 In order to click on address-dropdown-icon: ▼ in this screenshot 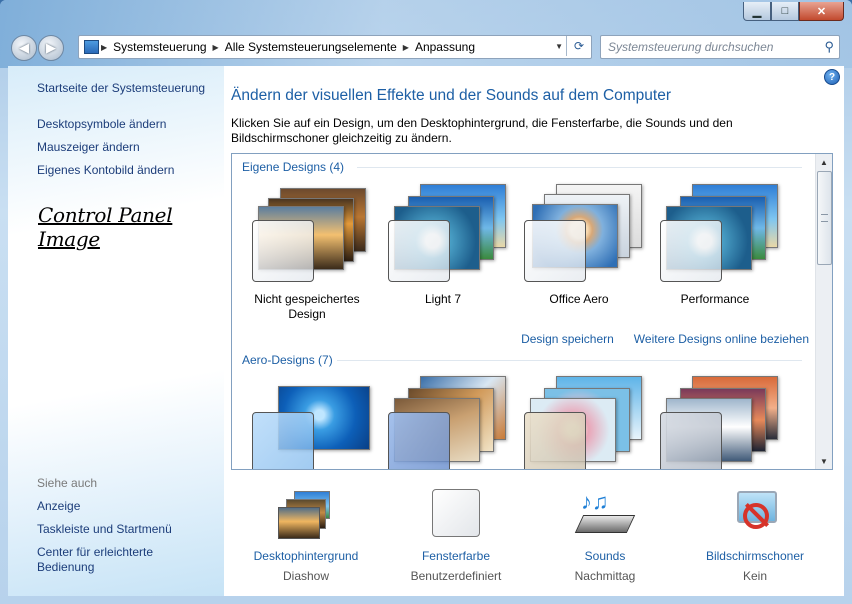, I will do `click(559, 46)`.